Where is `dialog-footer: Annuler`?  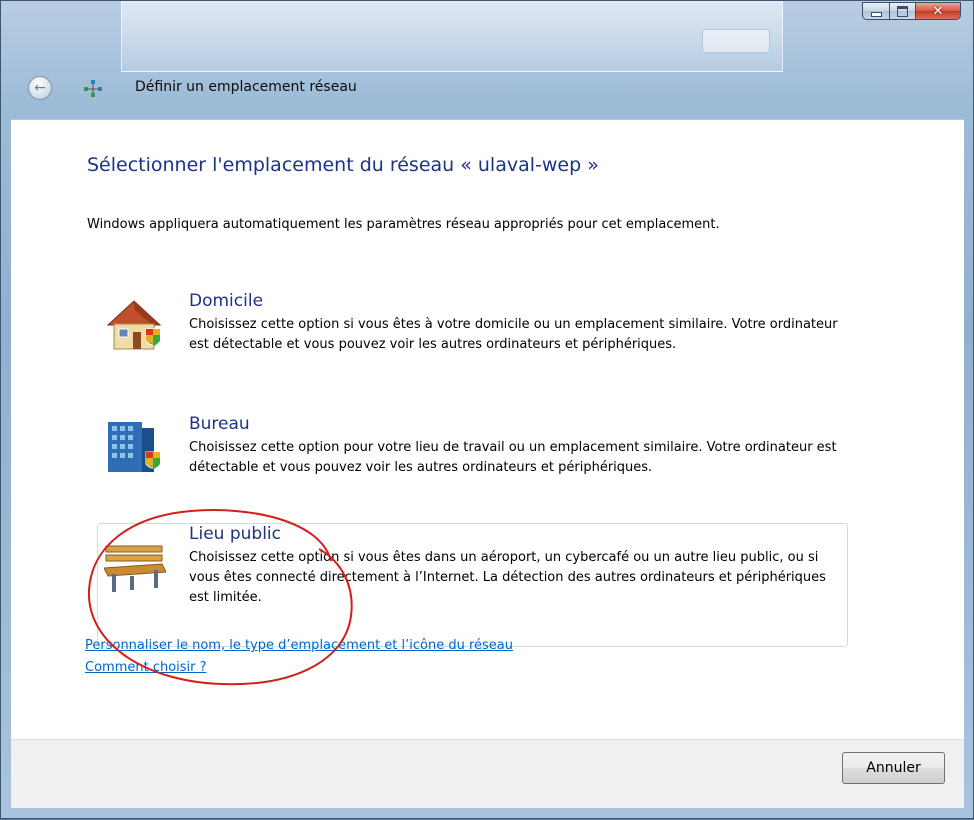 dialog-footer: Annuler is located at coordinates (487, 773).